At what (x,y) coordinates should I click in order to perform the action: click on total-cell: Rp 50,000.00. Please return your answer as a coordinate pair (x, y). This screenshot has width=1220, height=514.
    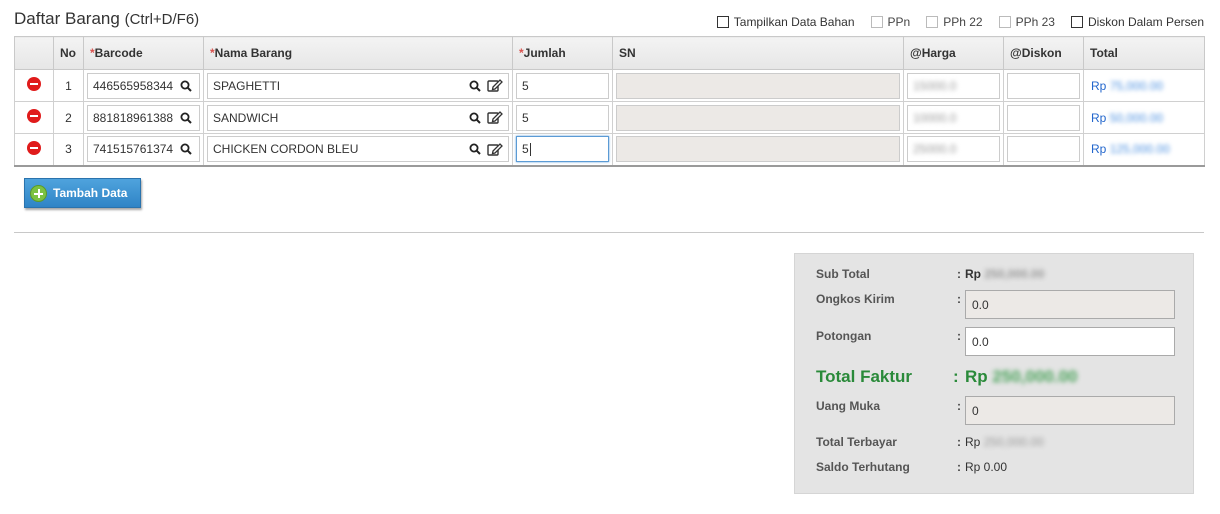
    Looking at the image, I should click on (1144, 117).